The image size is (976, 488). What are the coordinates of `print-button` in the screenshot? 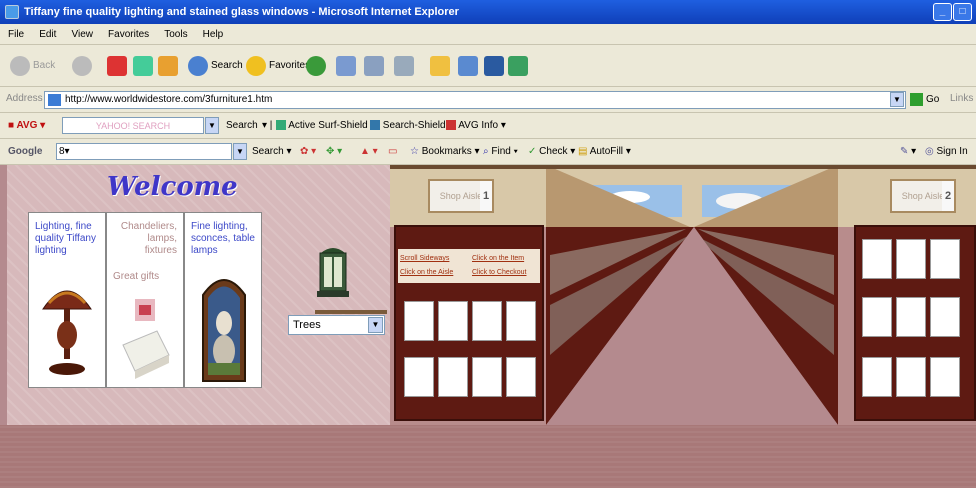 It's located at (374, 66).